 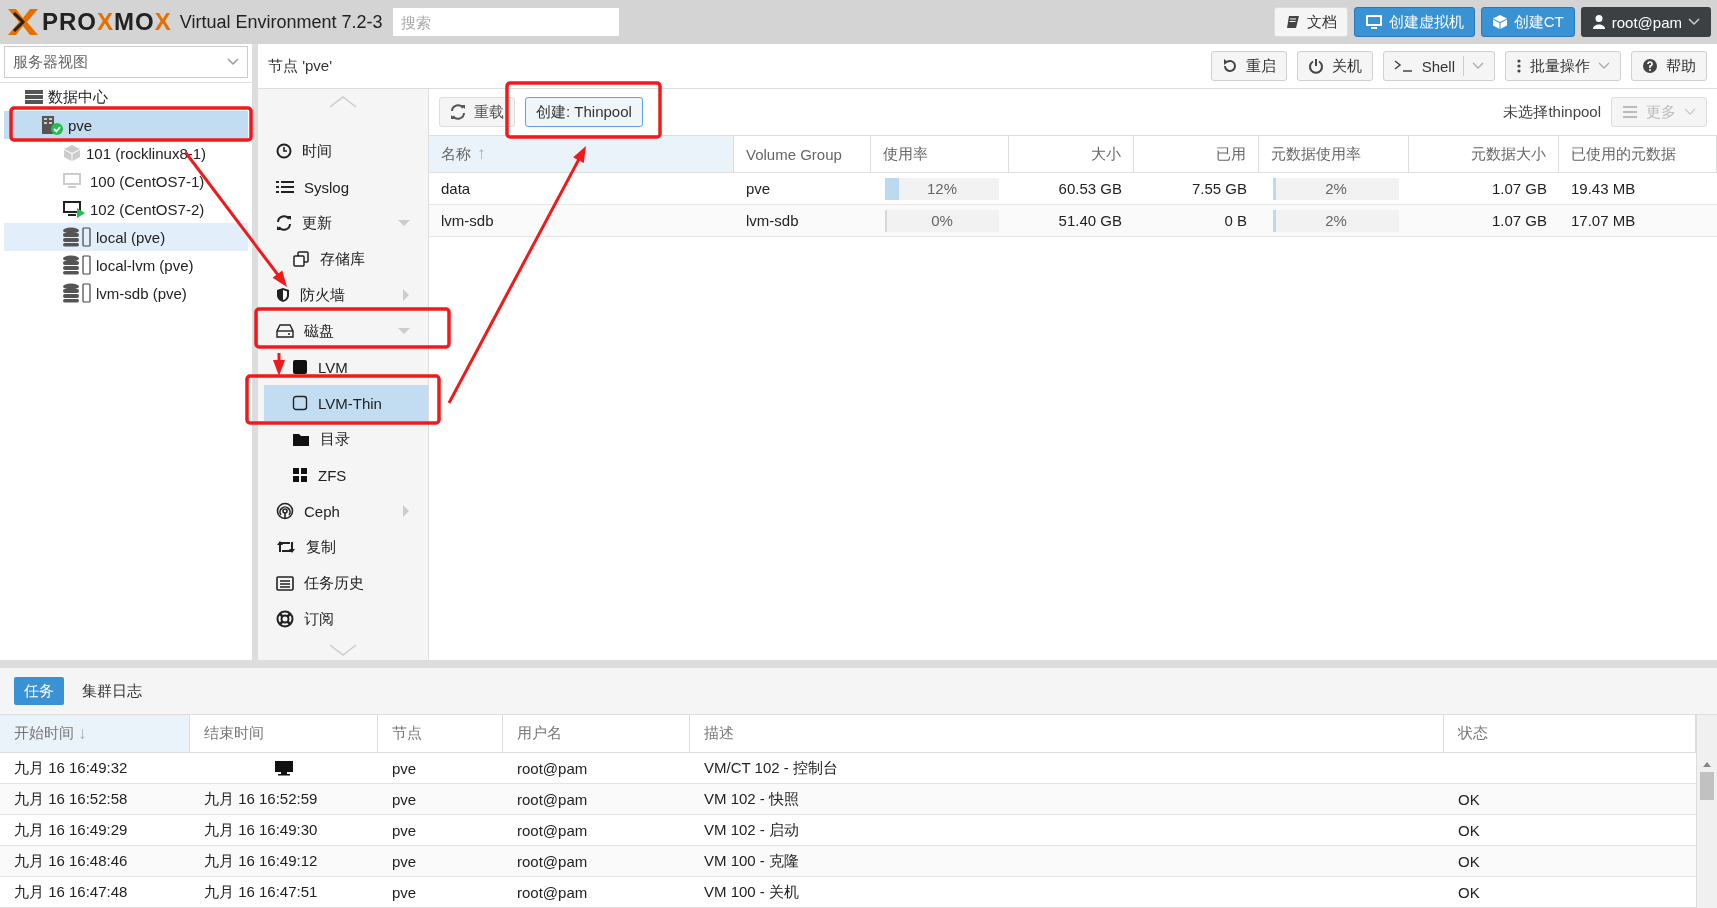 What do you see at coordinates (281, 22) in the screenshot?
I see `product-version: Virtual Environment 7.2-3` at bounding box center [281, 22].